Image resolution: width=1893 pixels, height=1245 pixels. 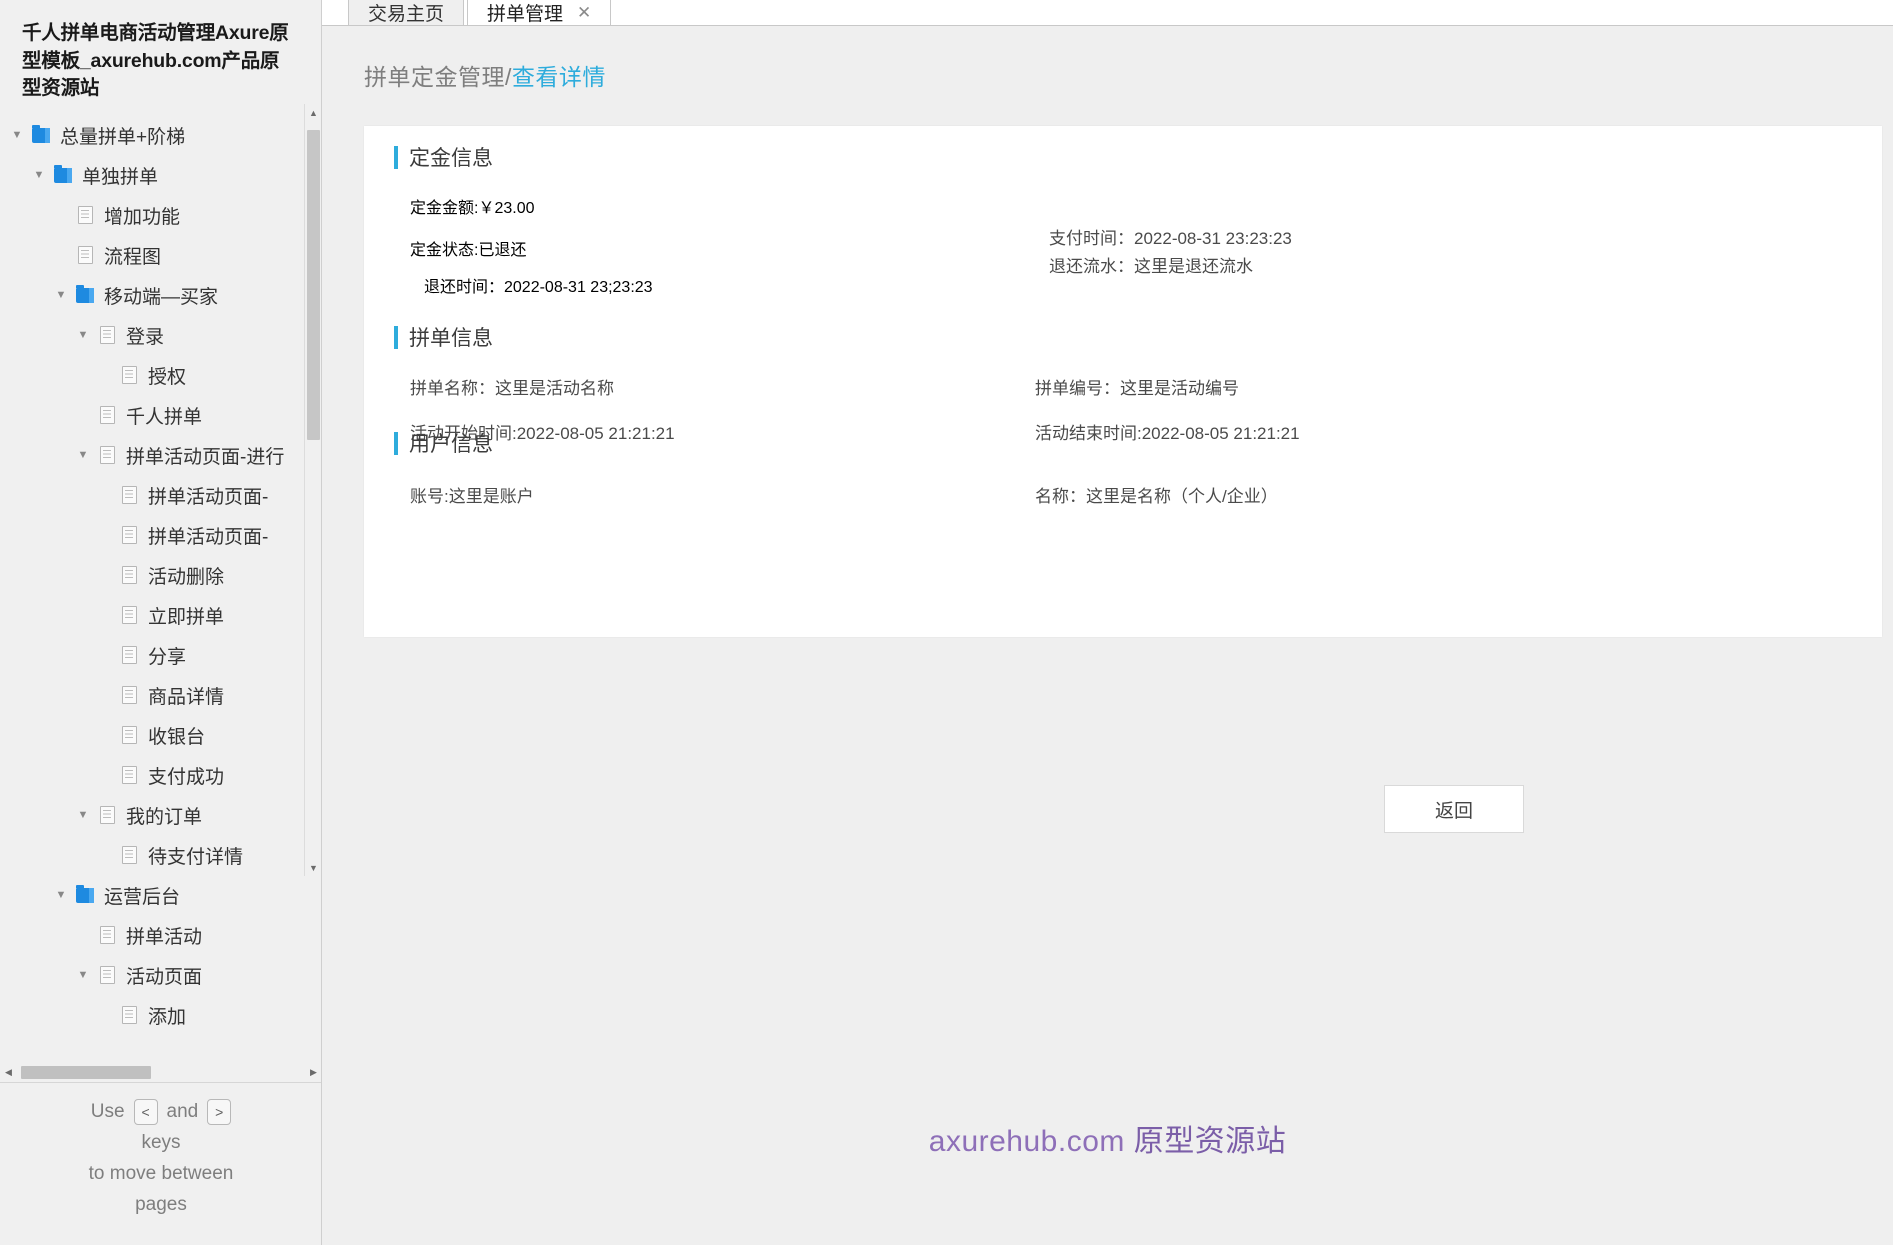 I want to click on scroll-up-icon: ▲, so click(x=313, y=112).